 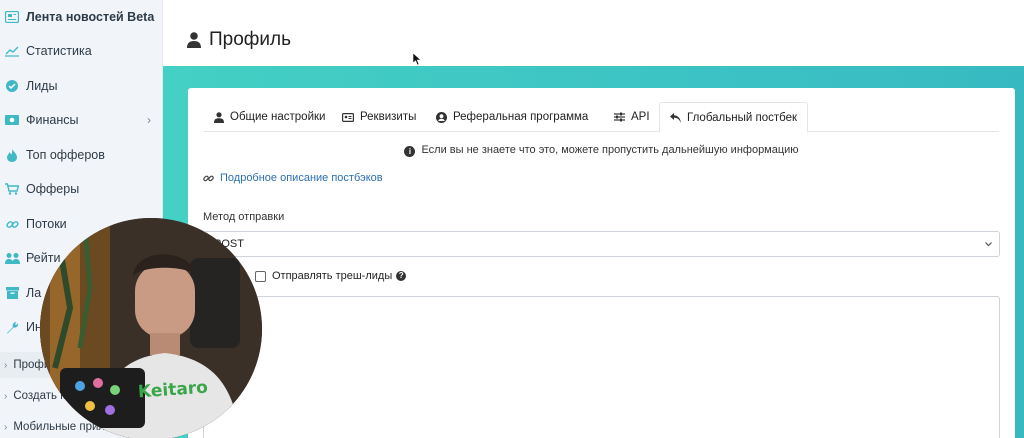 I want to click on tab-label: Реферальная программа, so click(x=521, y=117).